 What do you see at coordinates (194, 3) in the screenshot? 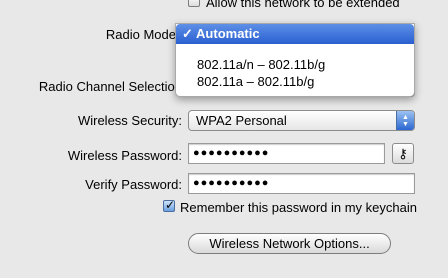
I see `extend-network-checkbox` at bounding box center [194, 3].